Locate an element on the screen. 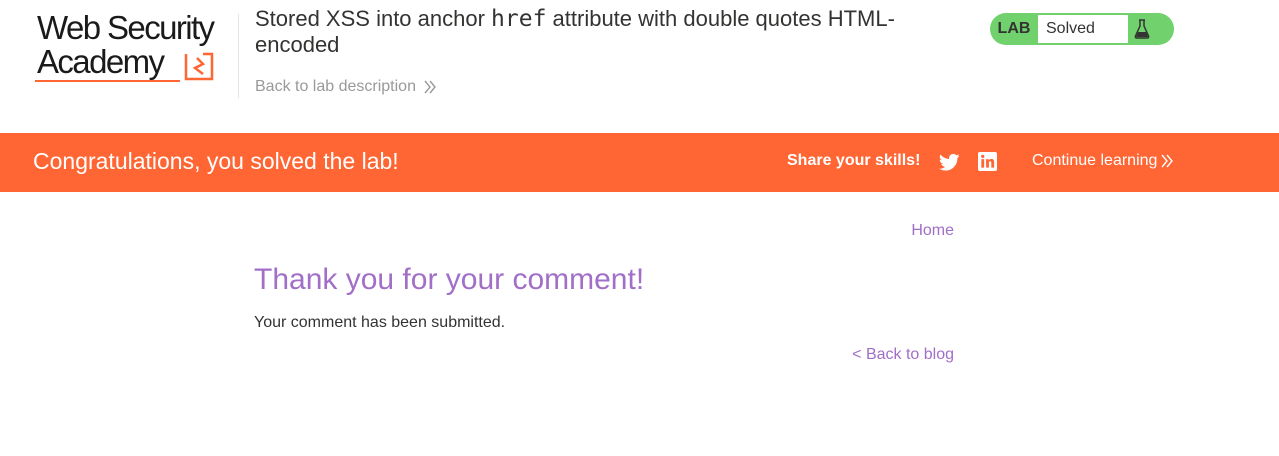 The width and height of the screenshot is (1279, 456). logo-text-line1: Web Security is located at coordinates (126, 27).